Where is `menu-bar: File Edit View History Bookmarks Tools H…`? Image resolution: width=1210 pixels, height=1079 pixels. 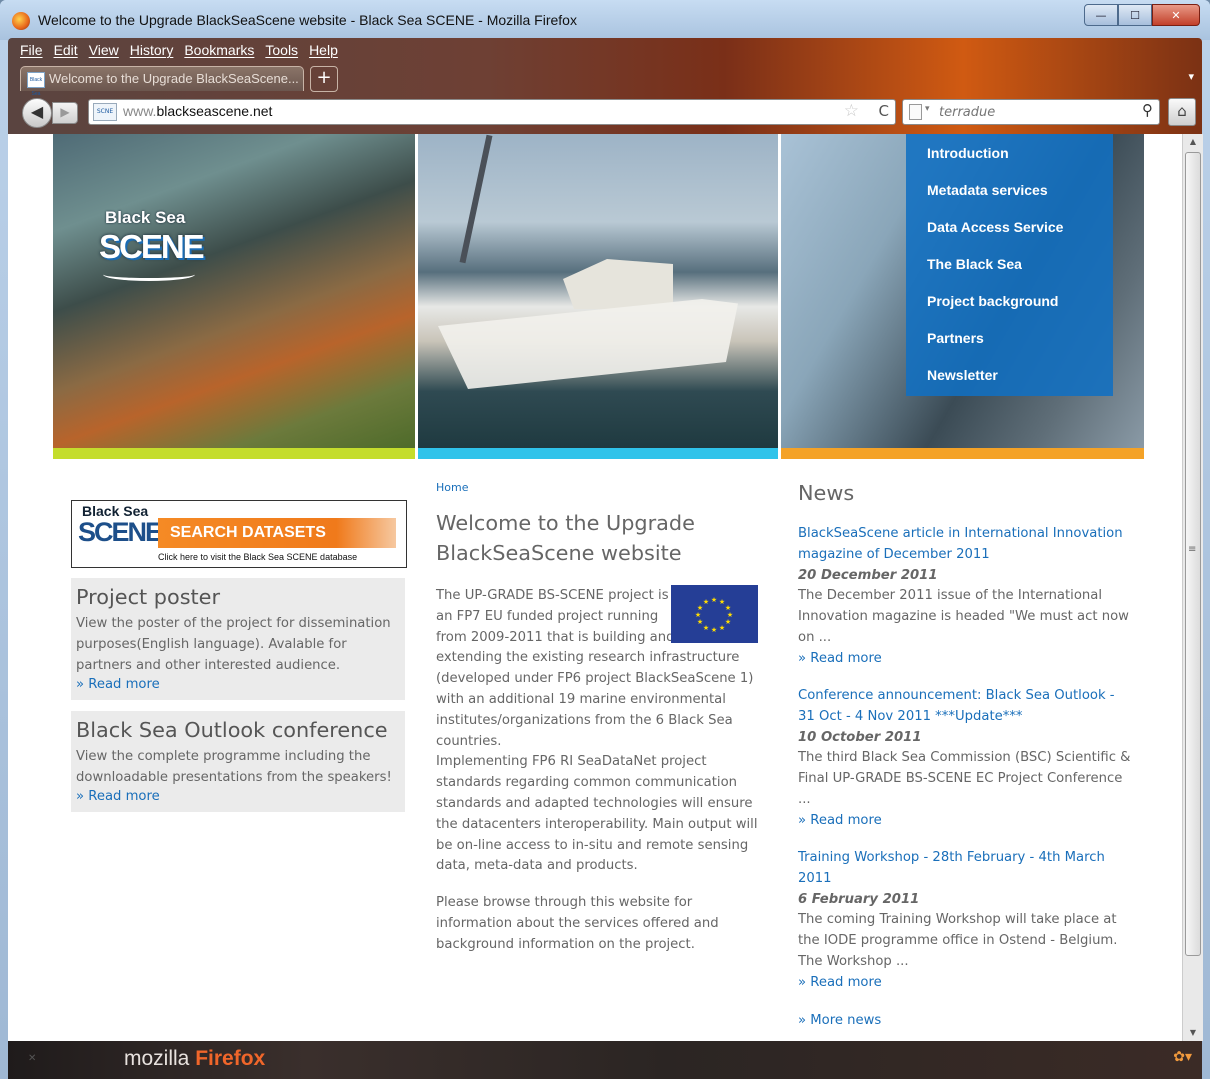 menu-bar: File Edit View History Bookmarks Tools H… is located at coordinates (179, 50).